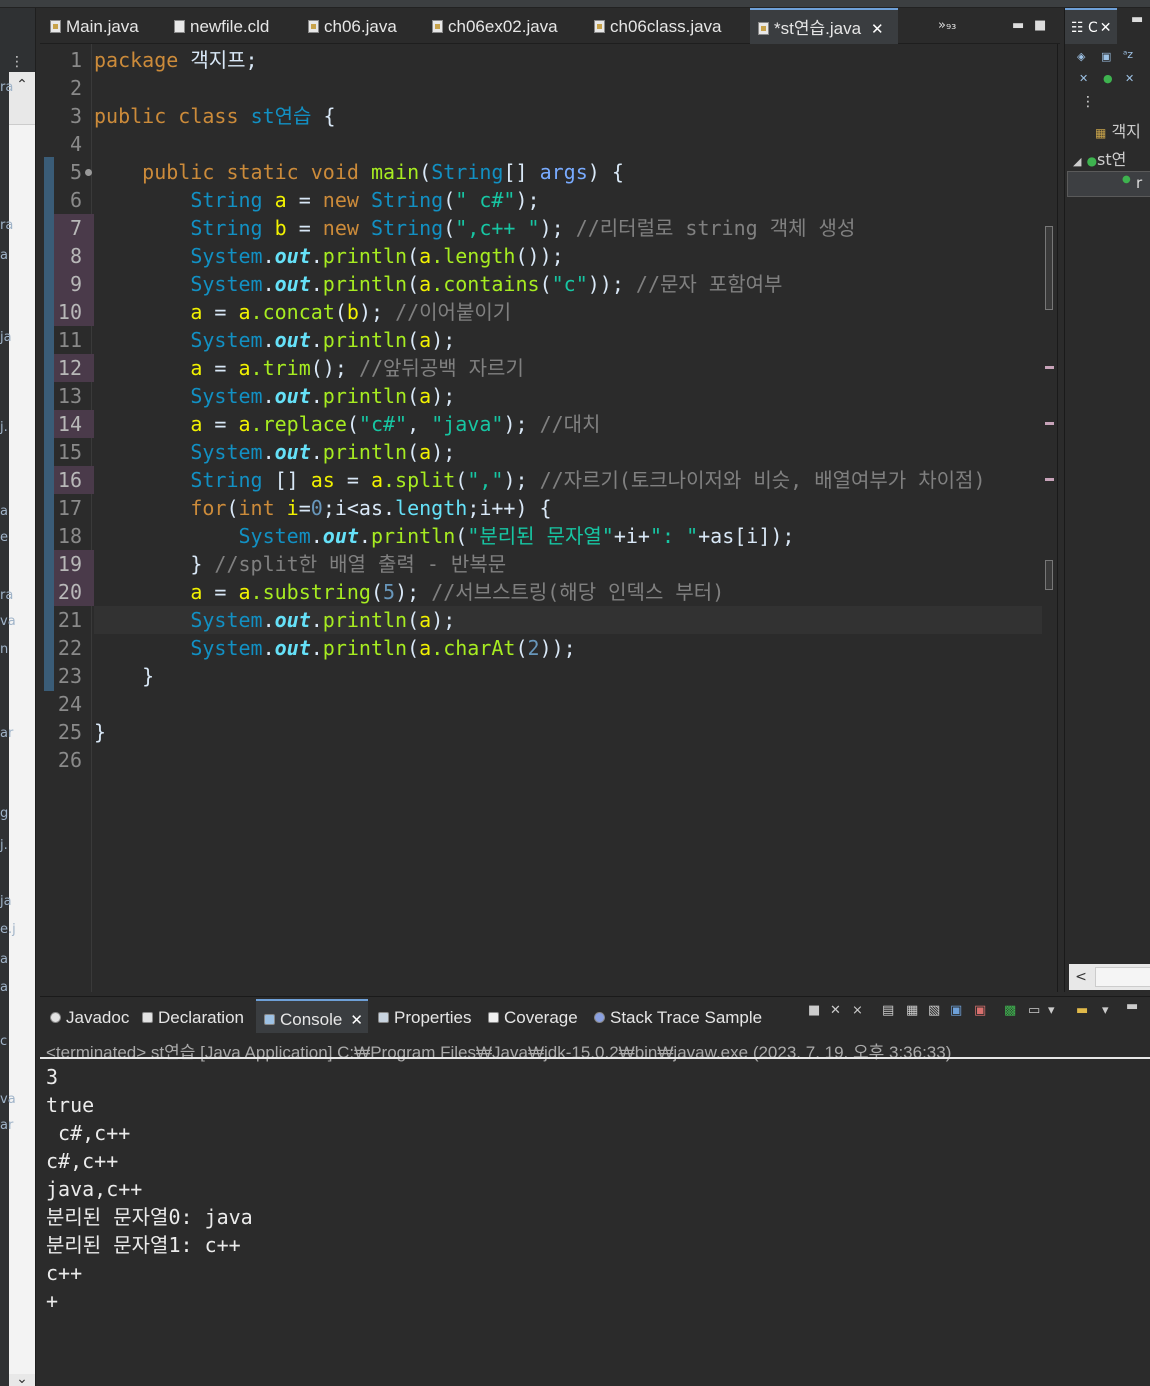 This screenshot has width=1150, height=1386. I want to click on line-number: 22, so click(69, 648).